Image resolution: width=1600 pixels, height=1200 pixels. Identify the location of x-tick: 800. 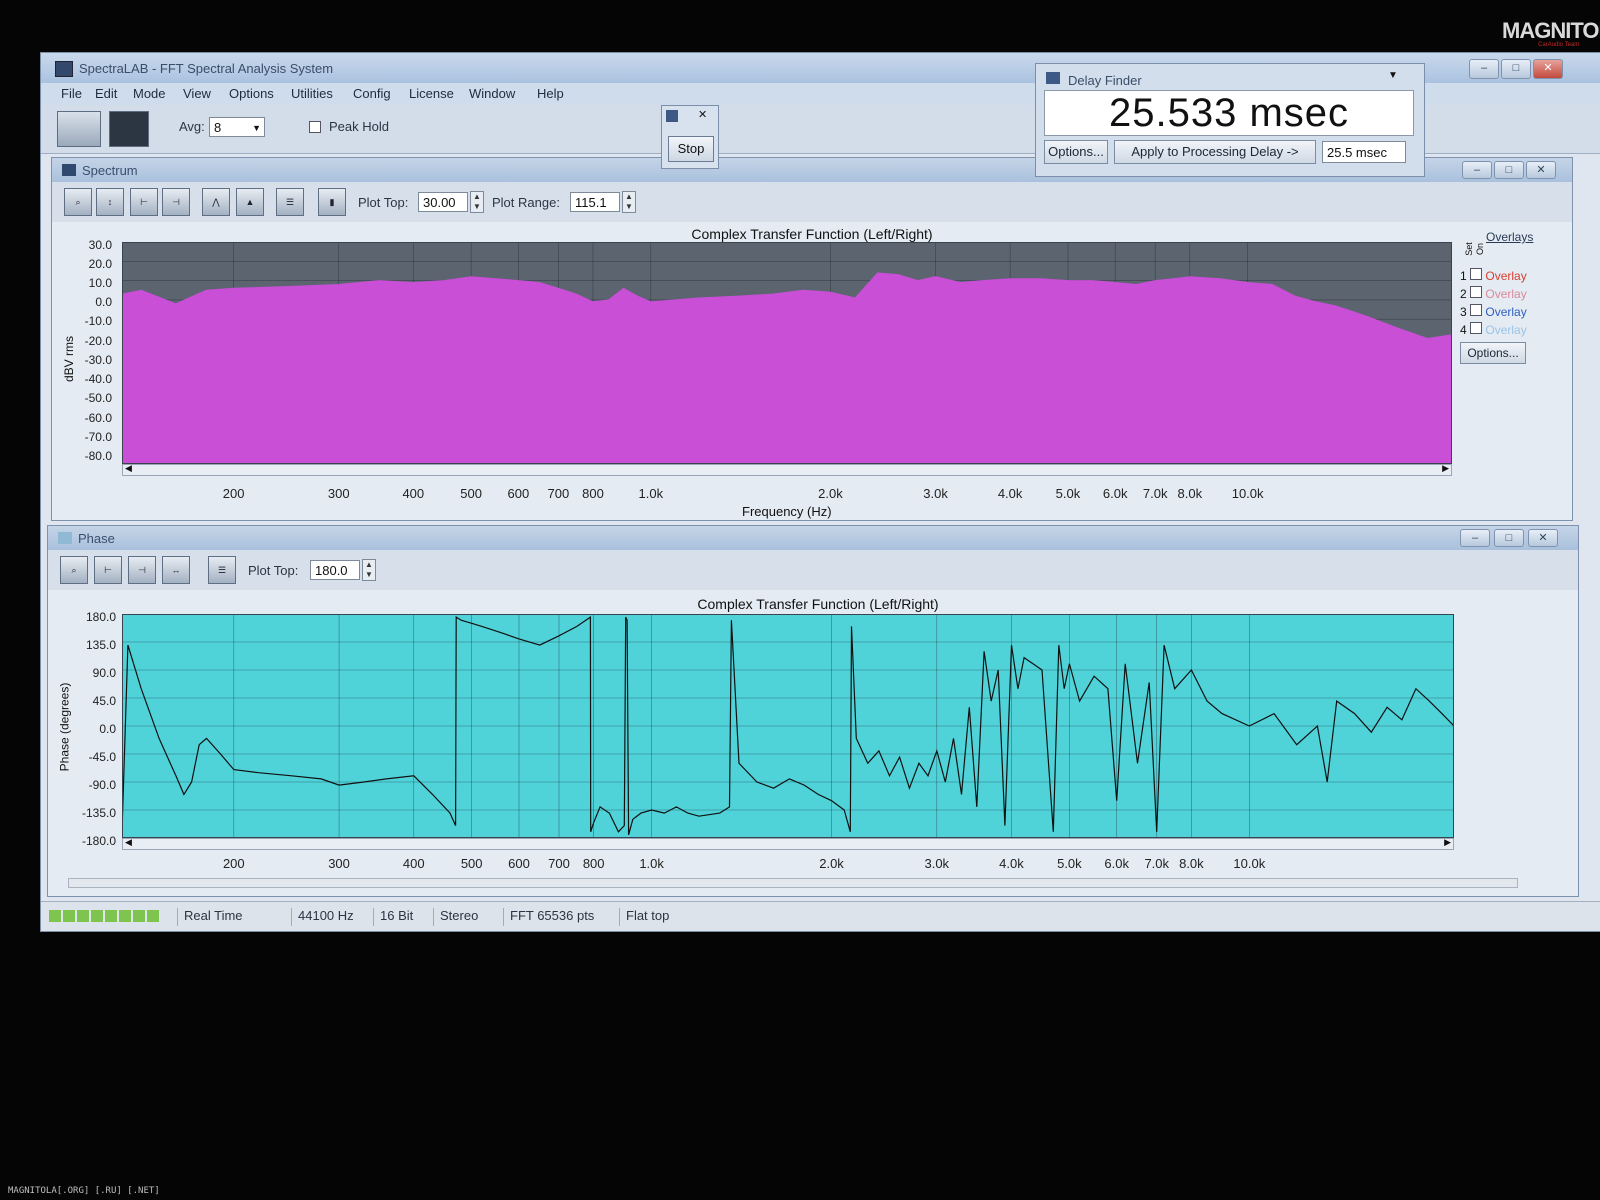
(593, 493).